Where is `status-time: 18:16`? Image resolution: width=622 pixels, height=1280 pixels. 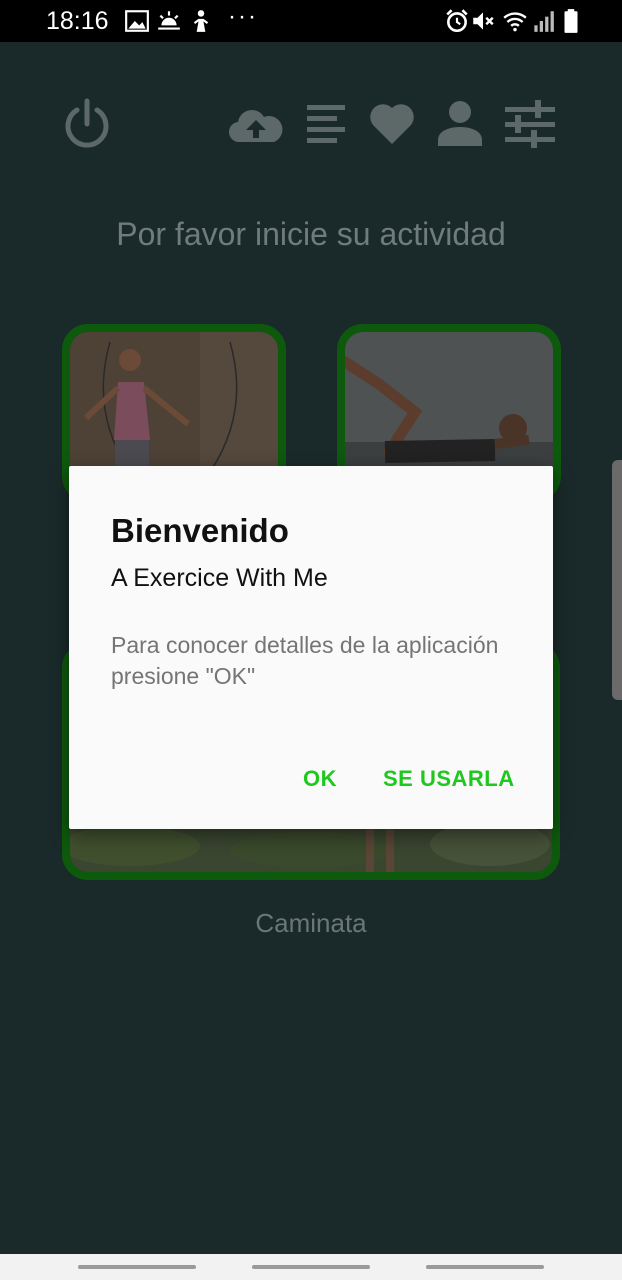
status-time: 18:16 is located at coordinates (77, 21).